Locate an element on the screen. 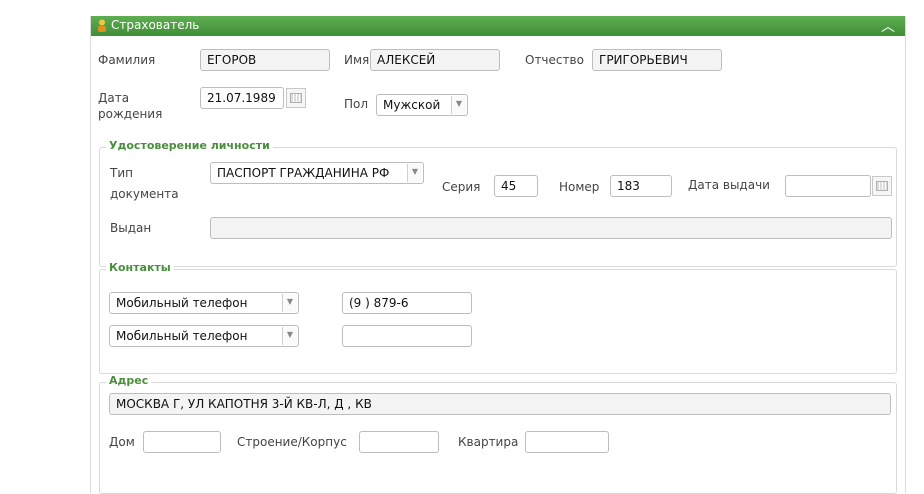 The image size is (924, 494). patronymic-field: ГРИГОРЬЕВИЧ is located at coordinates (657, 60).